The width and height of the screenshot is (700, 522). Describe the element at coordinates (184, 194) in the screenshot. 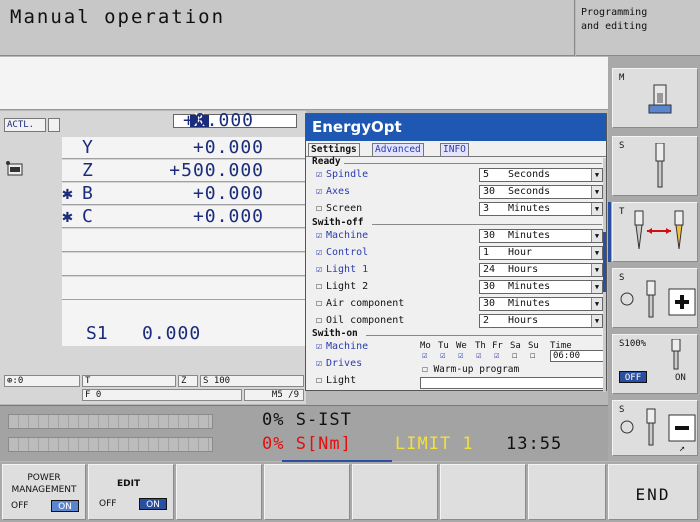

I see `axis-row-b: ✱ B +0.000` at that location.